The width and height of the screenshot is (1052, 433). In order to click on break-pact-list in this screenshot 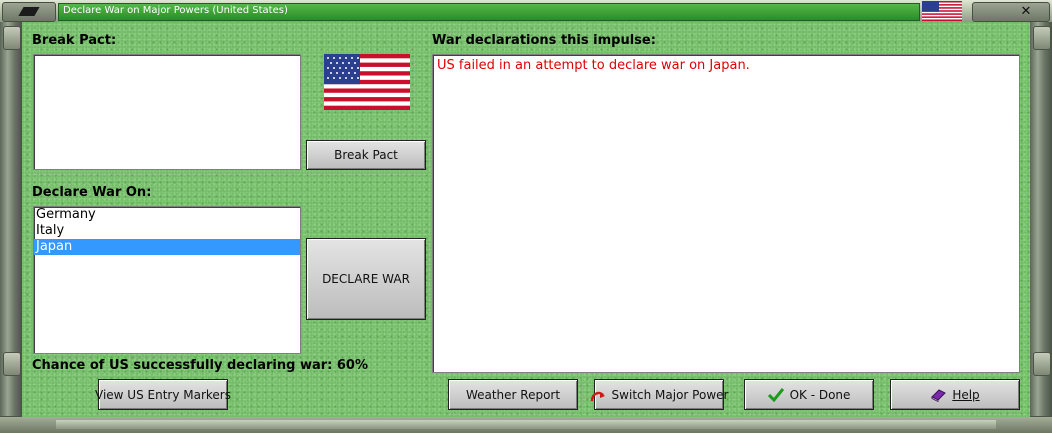, I will do `click(167, 112)`.